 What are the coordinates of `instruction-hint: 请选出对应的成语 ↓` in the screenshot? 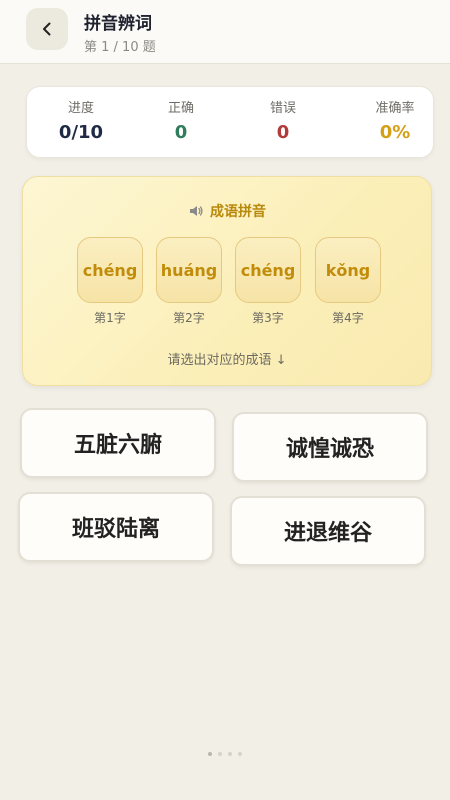 It's located at (227, 360).